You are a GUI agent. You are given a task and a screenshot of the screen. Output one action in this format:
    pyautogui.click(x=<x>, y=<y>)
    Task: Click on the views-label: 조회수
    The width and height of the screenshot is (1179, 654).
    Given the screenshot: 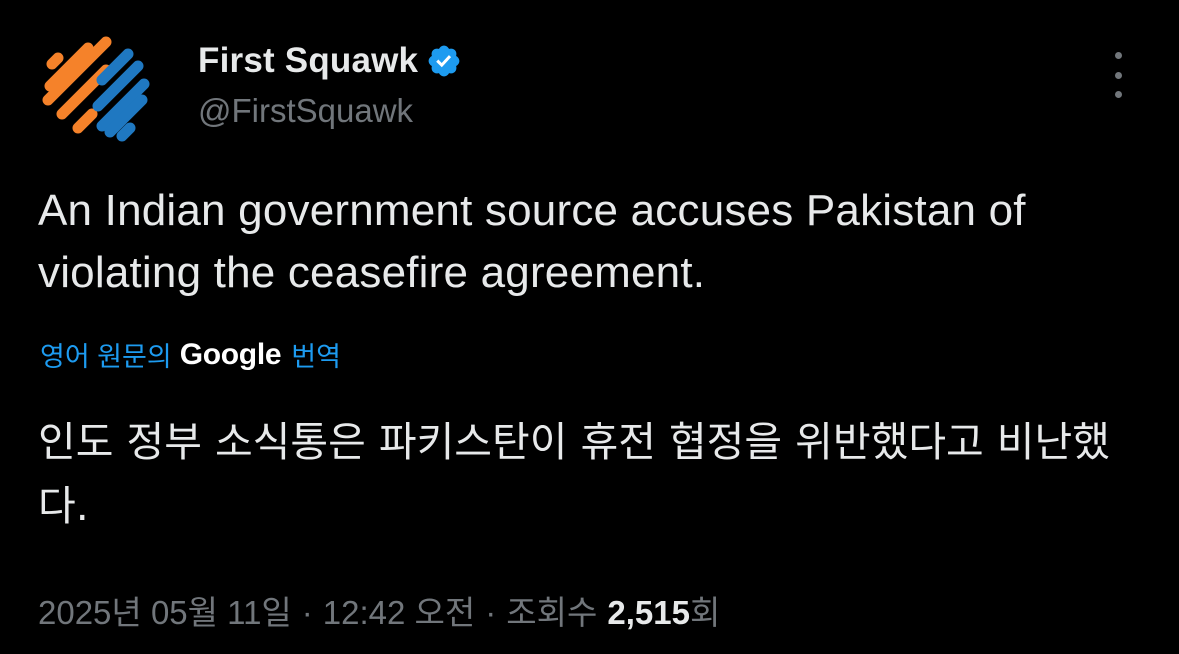 What is the action you would take?
    pyautogui.click(x=552, y=612)
    